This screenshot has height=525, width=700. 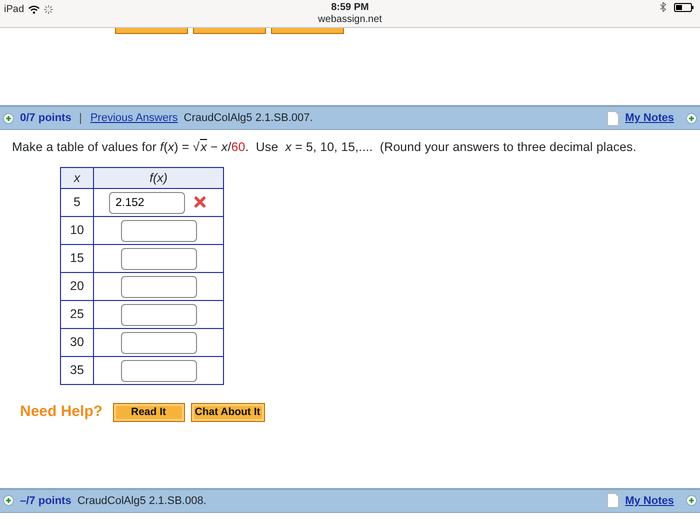 What do you see at coordinates (34, 9) in the screenshot?
I see `wifi-icon` at bounding box center [34, 9].